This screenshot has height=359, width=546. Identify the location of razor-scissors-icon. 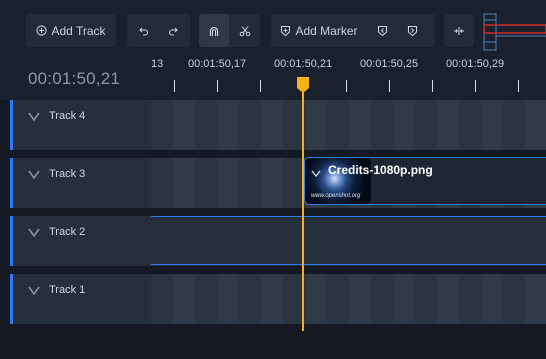
(245, 31).